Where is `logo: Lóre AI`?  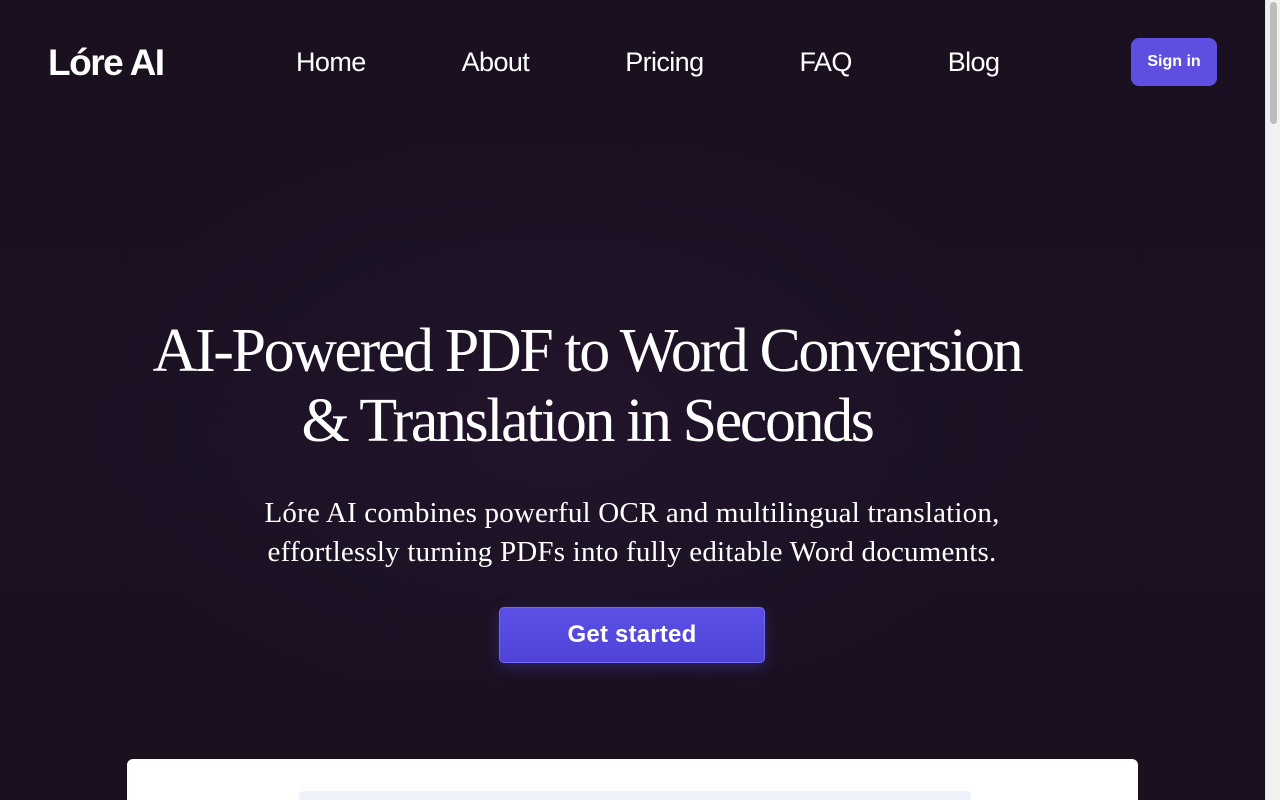 logo: Lóre AI is located at coordinates (106, 63).